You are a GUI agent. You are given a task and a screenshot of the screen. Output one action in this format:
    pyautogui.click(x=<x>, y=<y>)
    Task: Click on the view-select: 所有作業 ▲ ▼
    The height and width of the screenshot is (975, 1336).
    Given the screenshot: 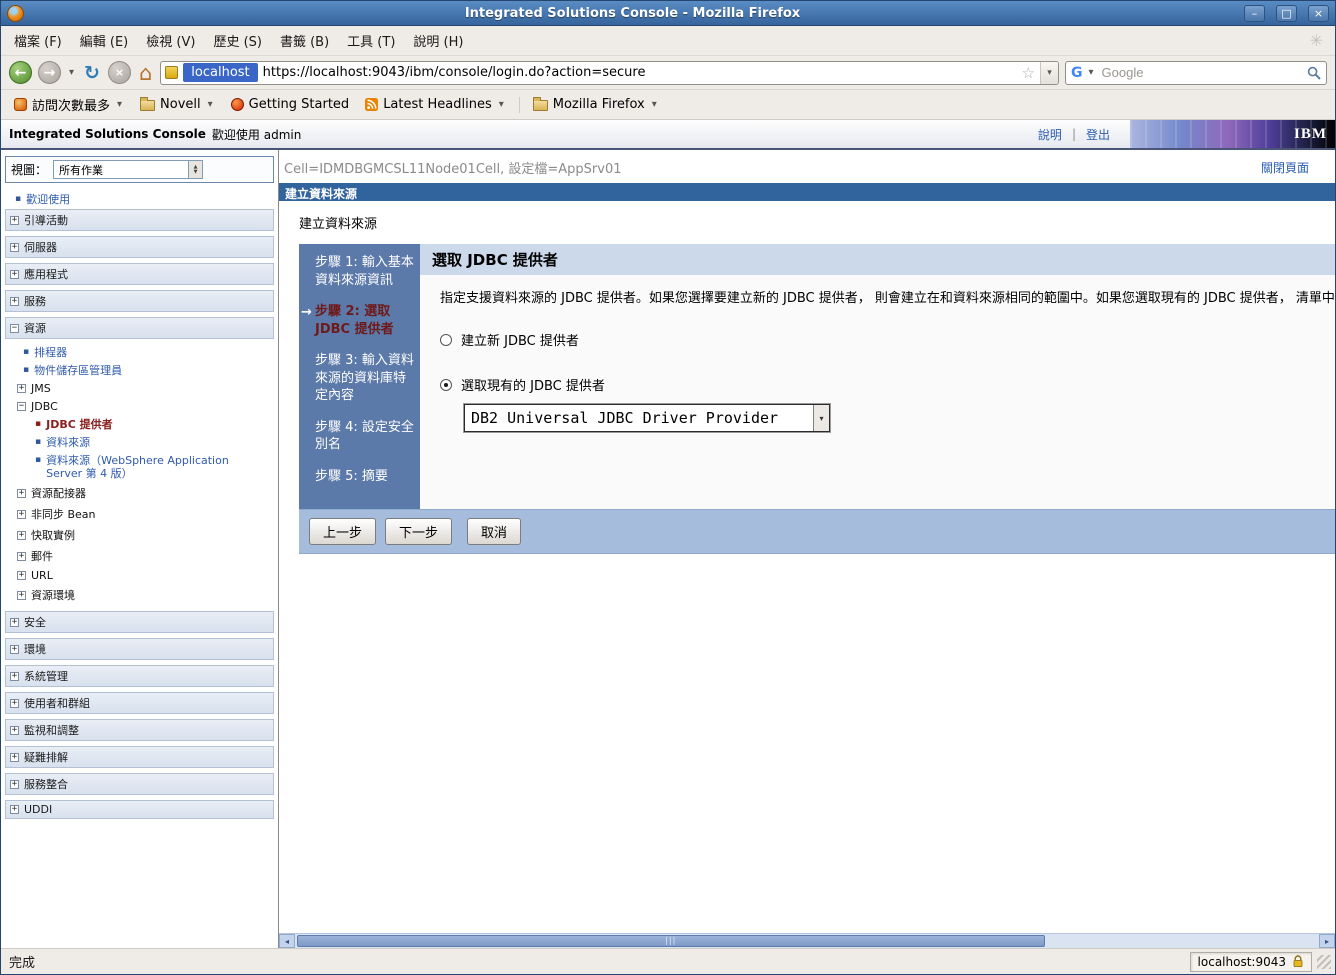 What is the action you would take?
    pyautogui.click(x=128, y=169)
    